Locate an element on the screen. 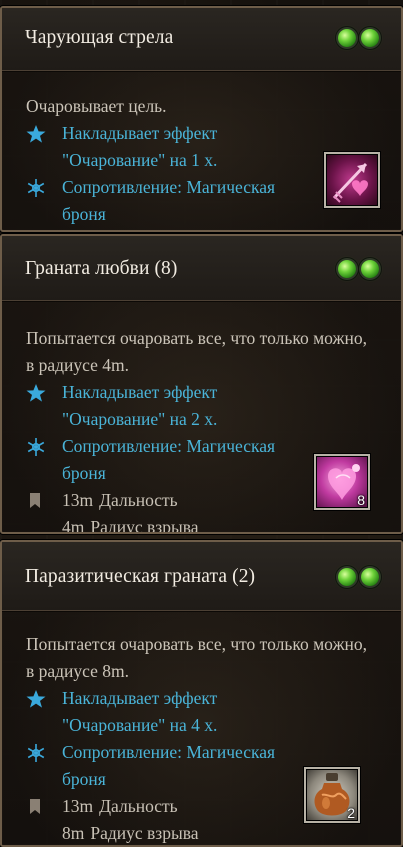  parasite-grenade-icon: 2 is located at coordinates (332, 795).